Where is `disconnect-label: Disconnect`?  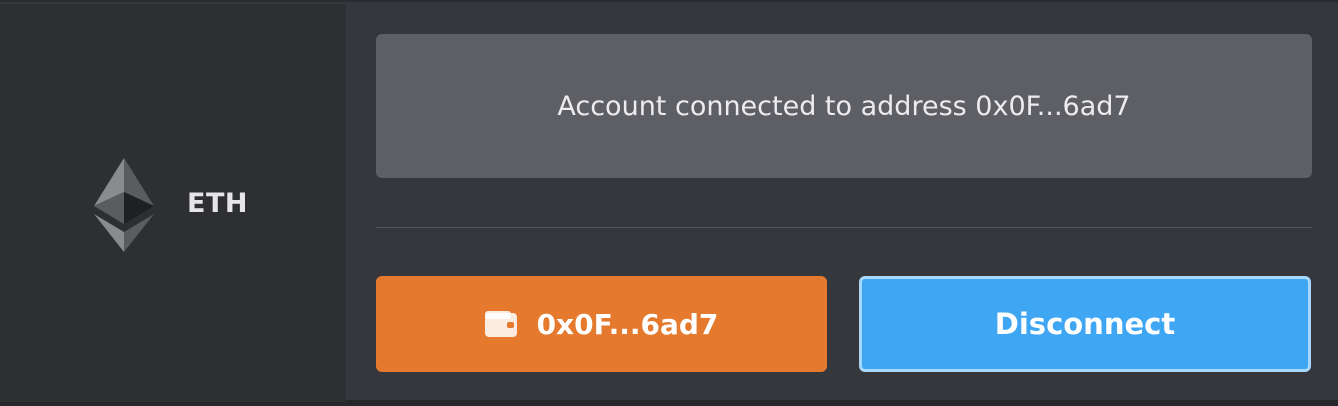
disconnect-label: Disconnect is located at coordinates (1085, 324).